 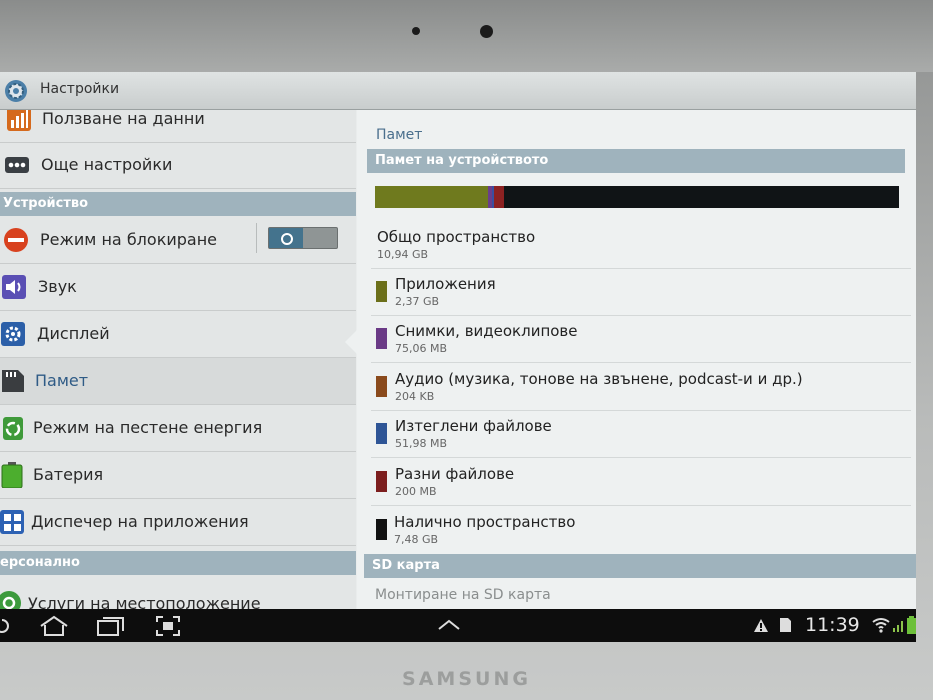 What do you see at coordinates (473, 426) in the screenshot?
I see `row-name: Изтеглени файлове` at bounding box center [473, 426].